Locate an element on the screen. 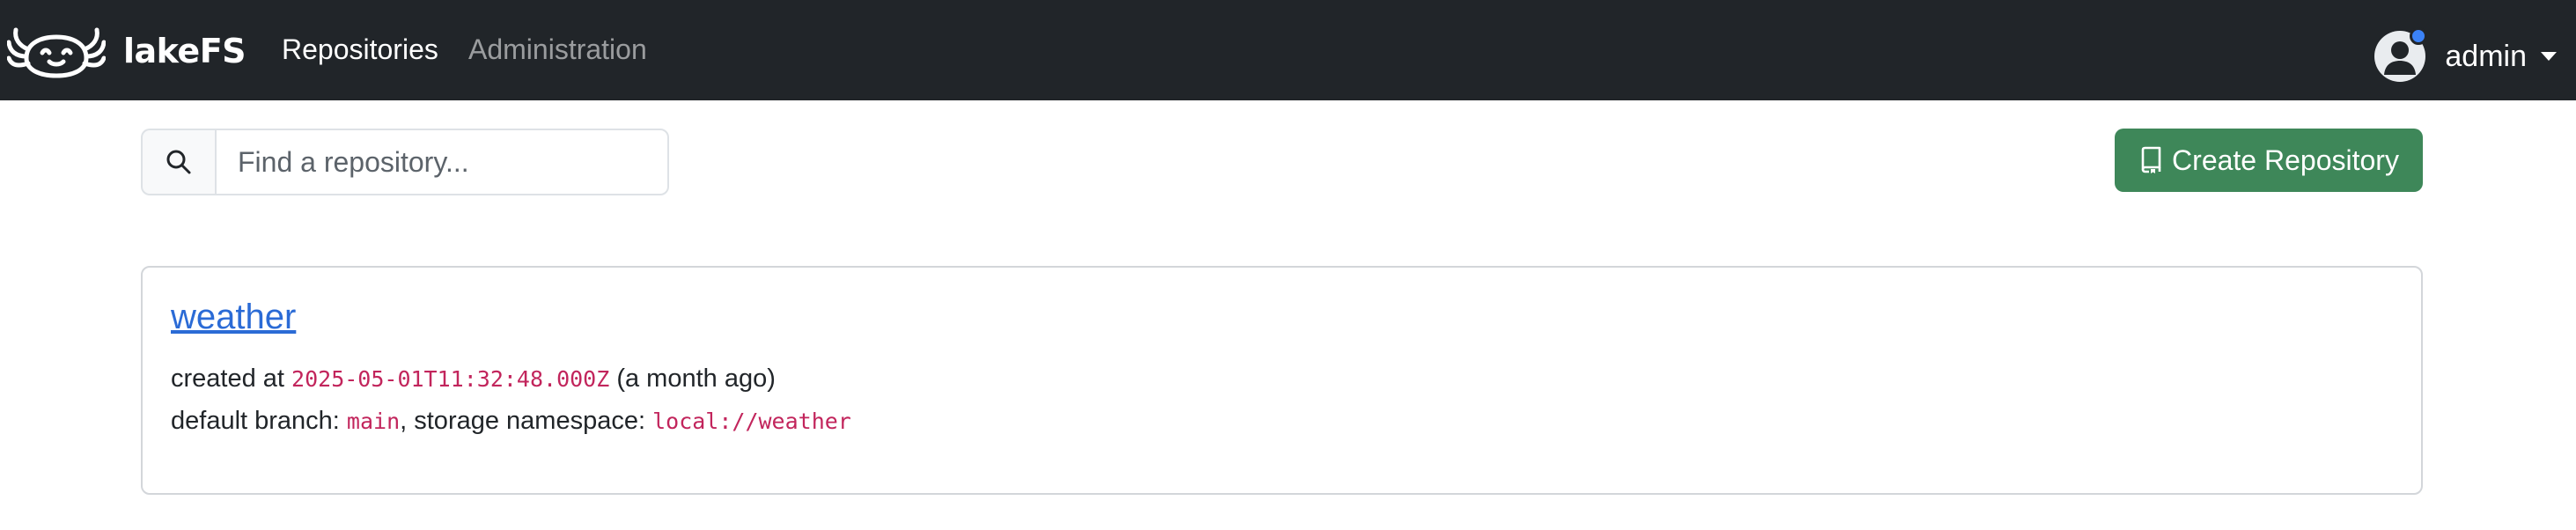 This screenshot has width=2576, height=530. created-label: created at is located at coordinates (228, 378).